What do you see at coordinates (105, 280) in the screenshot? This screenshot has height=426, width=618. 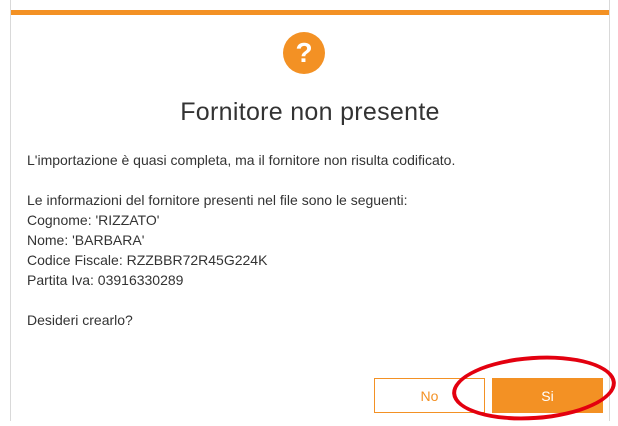 I see `partita-iva-text: Partita Iva: 03916330289` at bounding box center [105, 280].